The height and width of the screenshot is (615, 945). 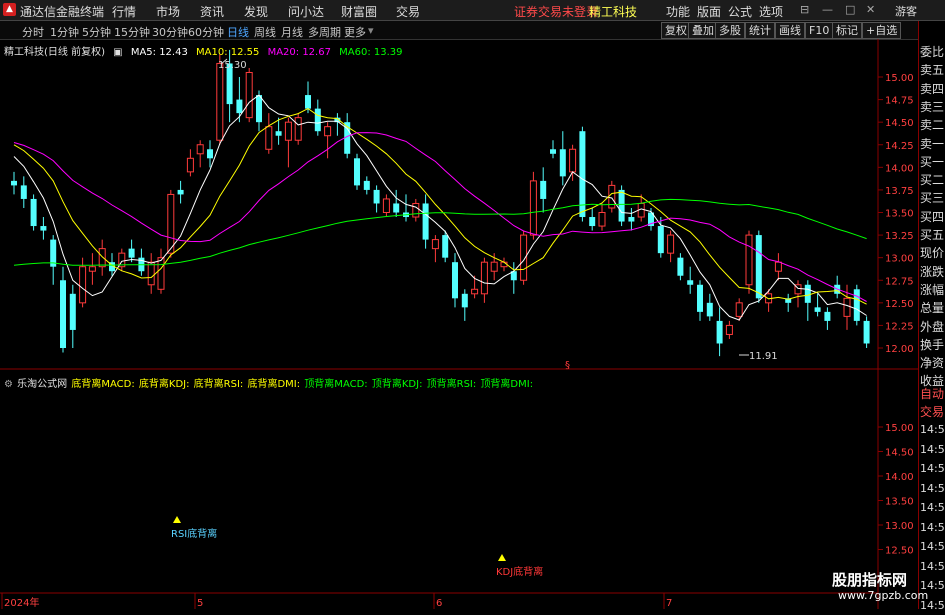 I want to click on mark-button: 标记, so click(x=847, y=30).